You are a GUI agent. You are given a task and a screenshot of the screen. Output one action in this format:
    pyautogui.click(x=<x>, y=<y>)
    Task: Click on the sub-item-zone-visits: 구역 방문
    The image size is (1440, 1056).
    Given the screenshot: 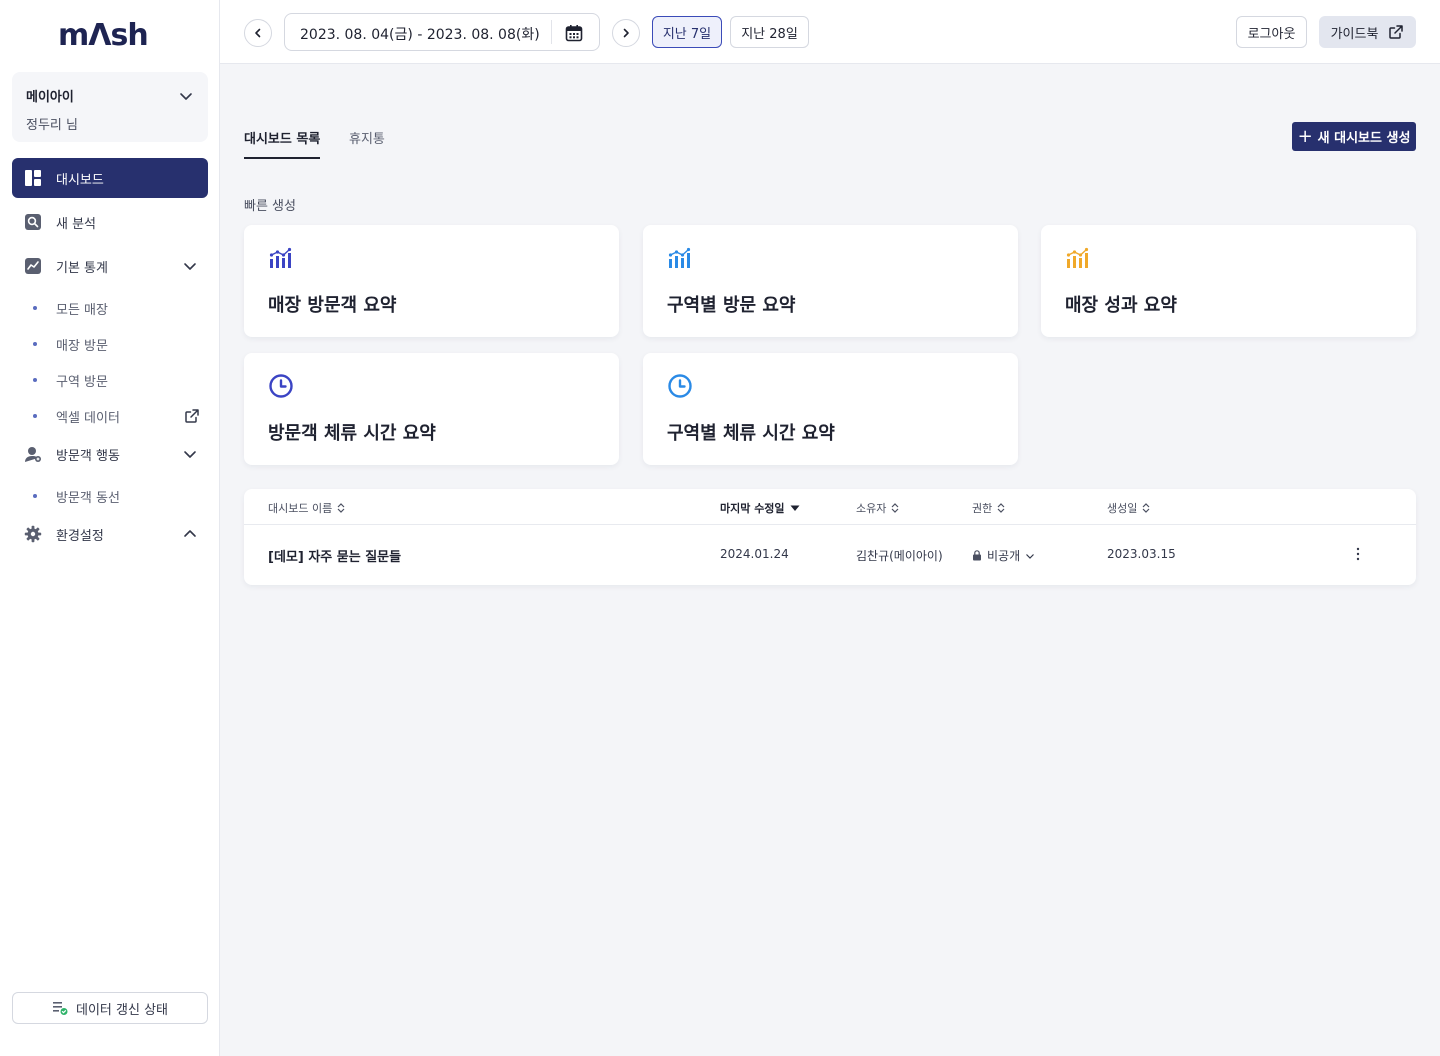 What is the action you would take?
    pyautogui.click(x=110, y=380)
    